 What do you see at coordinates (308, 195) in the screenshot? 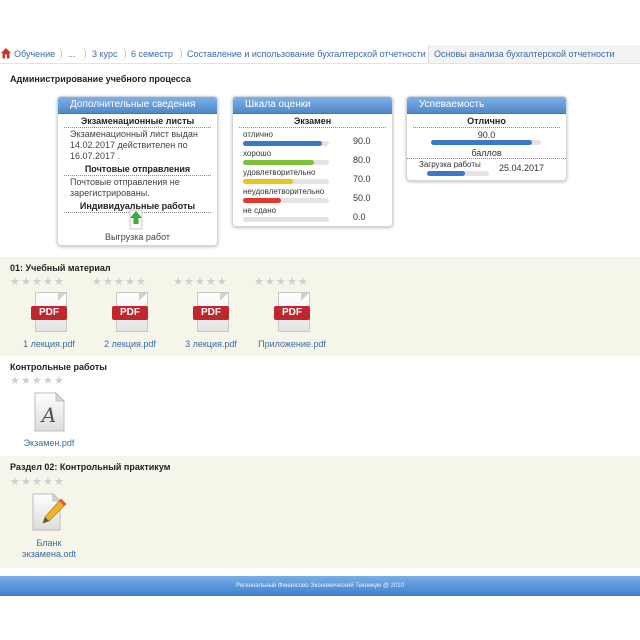
I see `grade-row-unsatisfactory: неудовлетворительно 50.0` at bounding box center [308, 195].